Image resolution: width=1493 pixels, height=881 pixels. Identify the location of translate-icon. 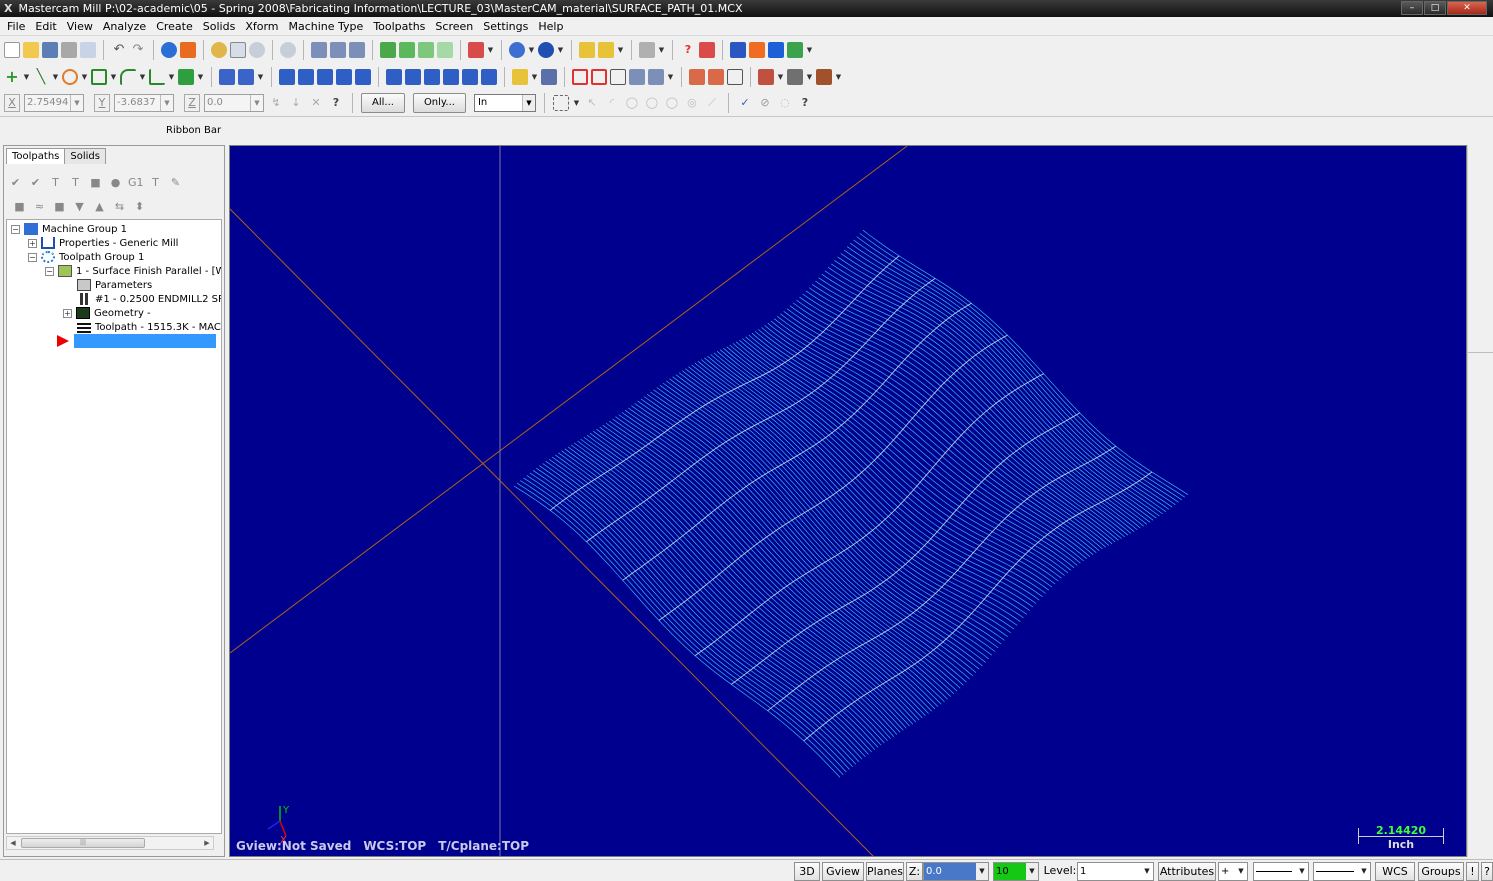
(287, 76).